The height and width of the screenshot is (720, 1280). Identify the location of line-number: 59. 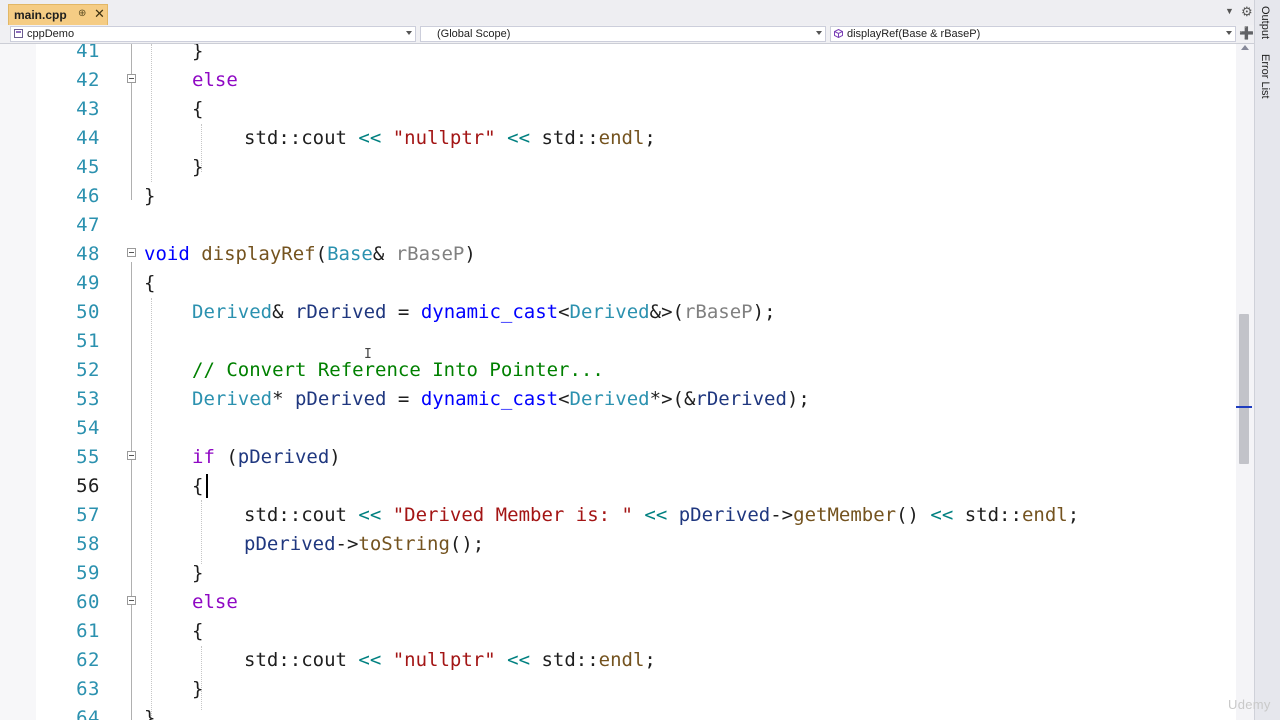
(88, 573).